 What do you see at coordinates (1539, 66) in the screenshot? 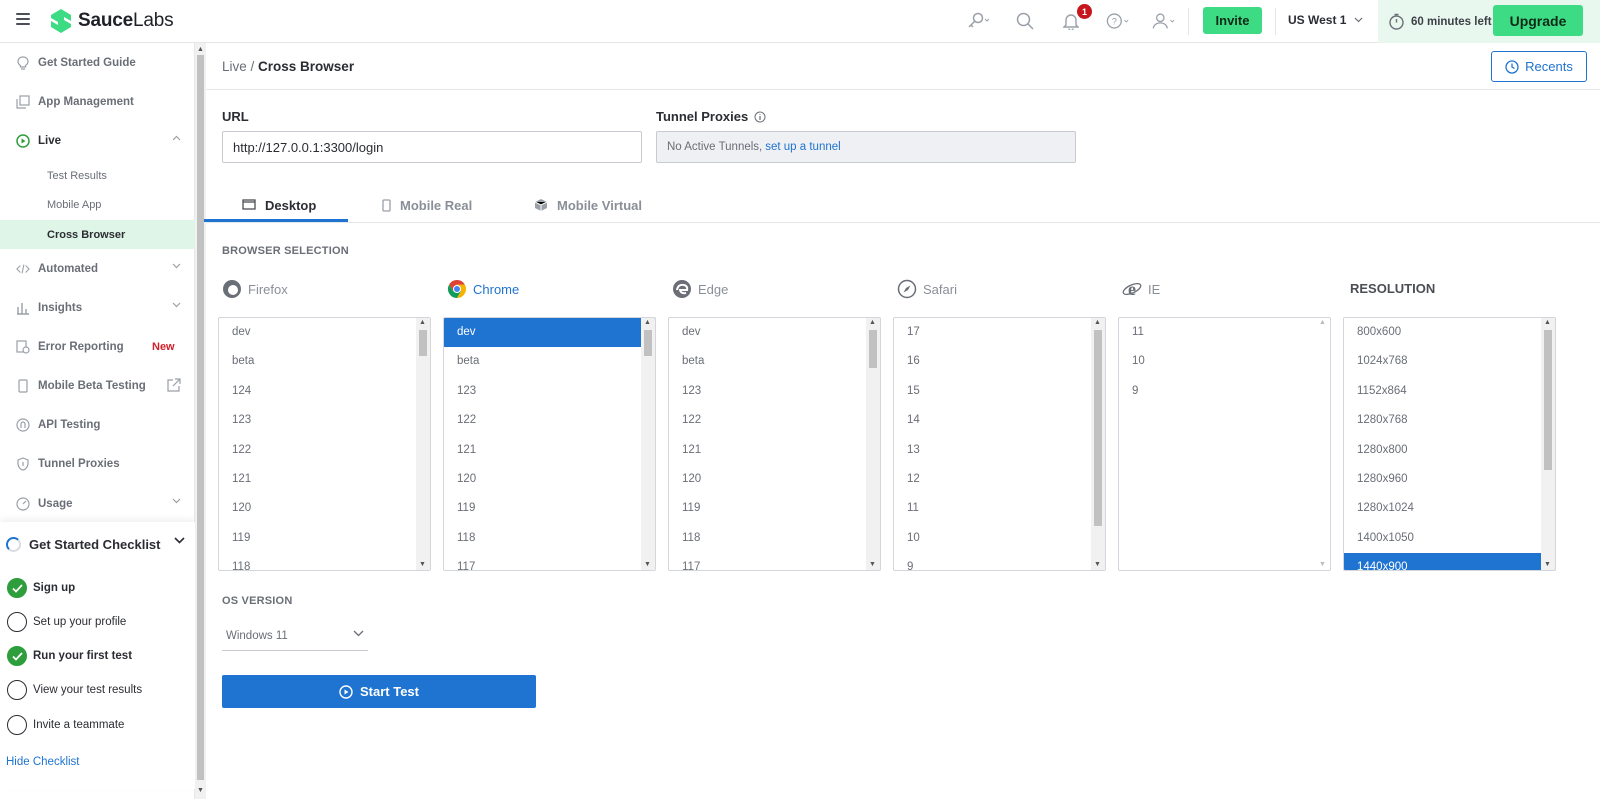
I see `recents-button: Recents` at bounding box center [1539, 66].